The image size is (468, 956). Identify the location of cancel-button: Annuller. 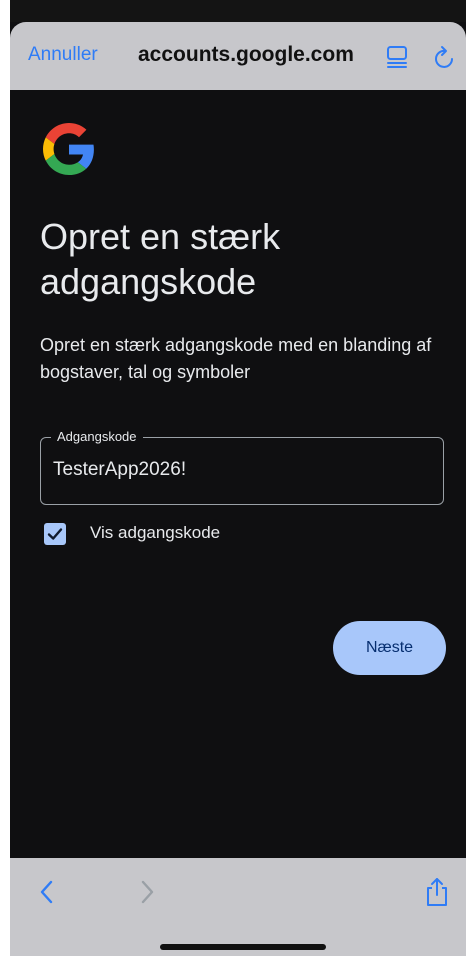
(63, 55).